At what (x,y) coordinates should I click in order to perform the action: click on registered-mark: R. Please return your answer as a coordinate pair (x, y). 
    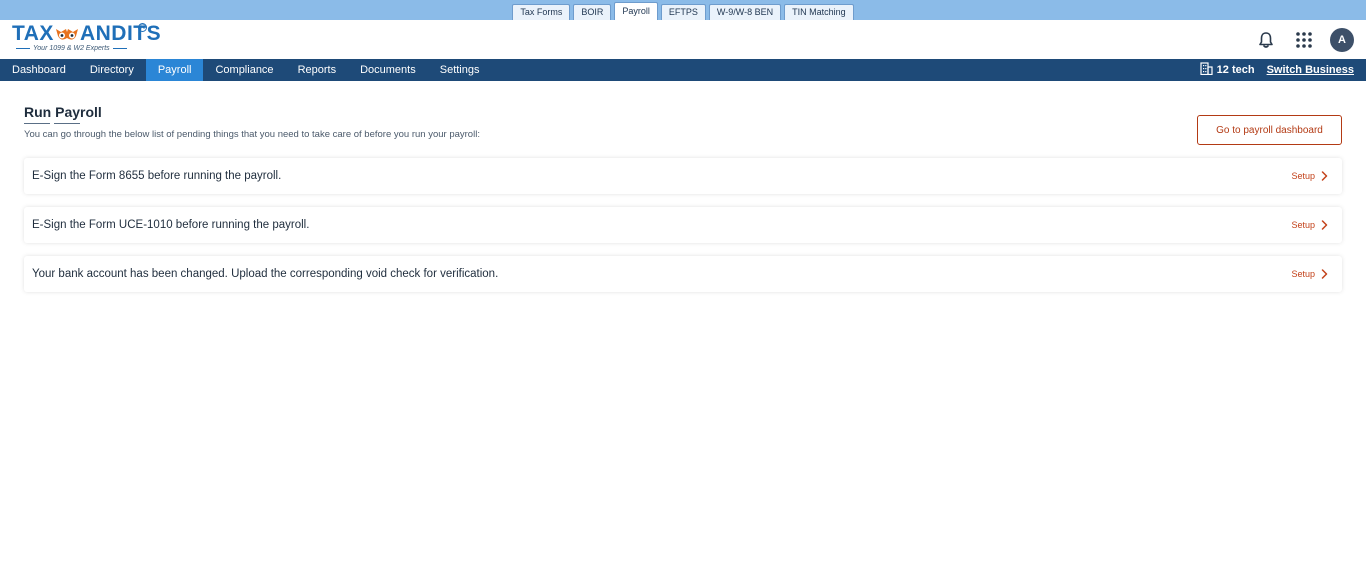
    Looking at the image, I should click on (142, 27).